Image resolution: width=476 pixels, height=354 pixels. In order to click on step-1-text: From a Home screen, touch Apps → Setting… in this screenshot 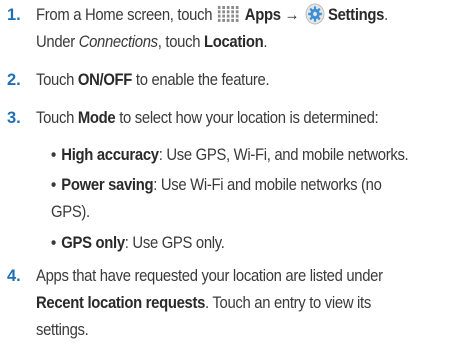, I will do `click(255, 29)`.